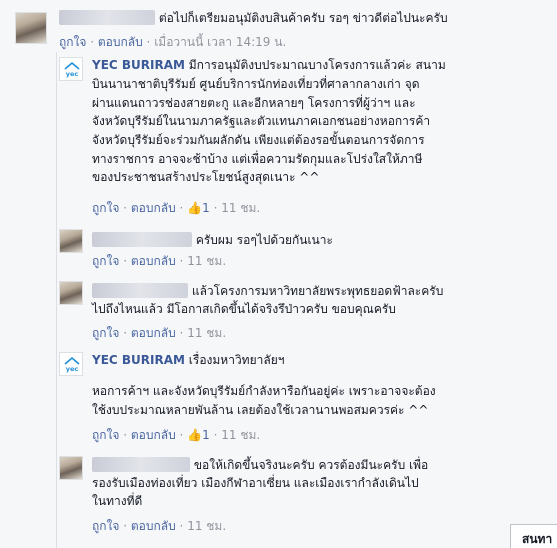  I want to click on reply-2-meta: ถูกใจ · ตอบกลับ · 11 ชม., so click(159, 333).